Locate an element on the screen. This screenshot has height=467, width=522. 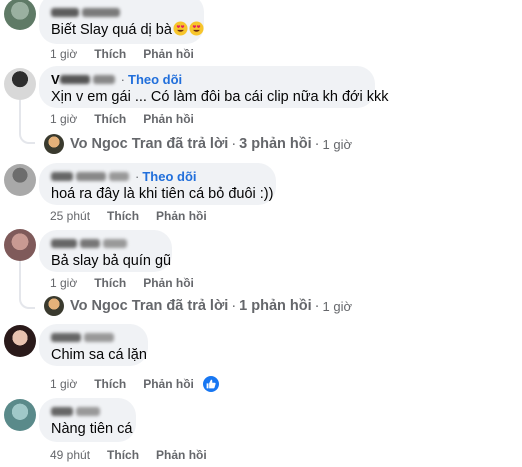
comment-bubble: Bả slay bả quín gũ is located at coordinates (105, 251).